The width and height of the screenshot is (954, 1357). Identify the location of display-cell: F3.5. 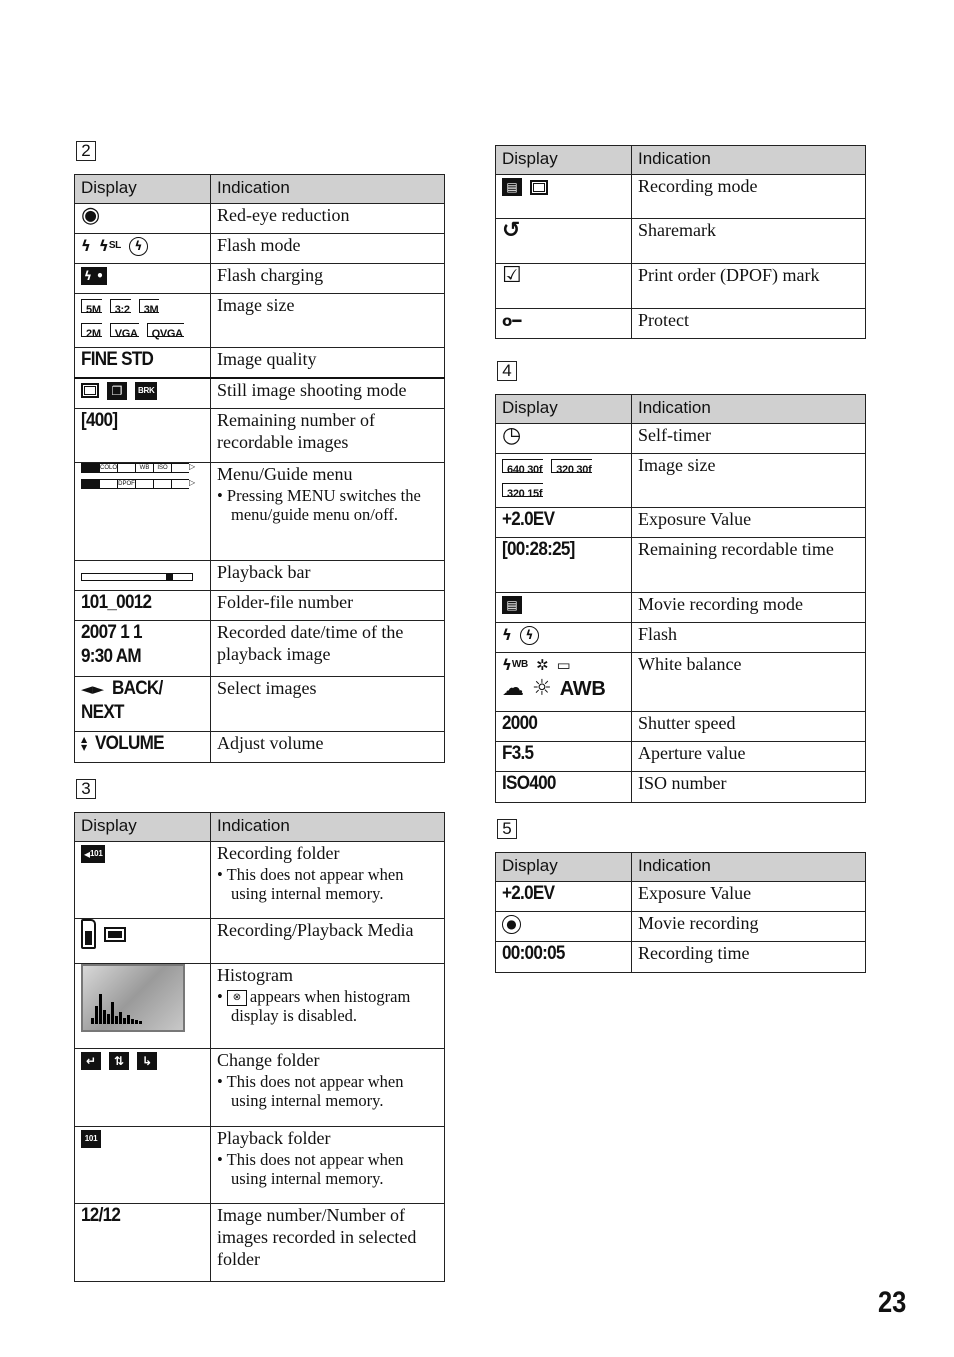
(563, 756).